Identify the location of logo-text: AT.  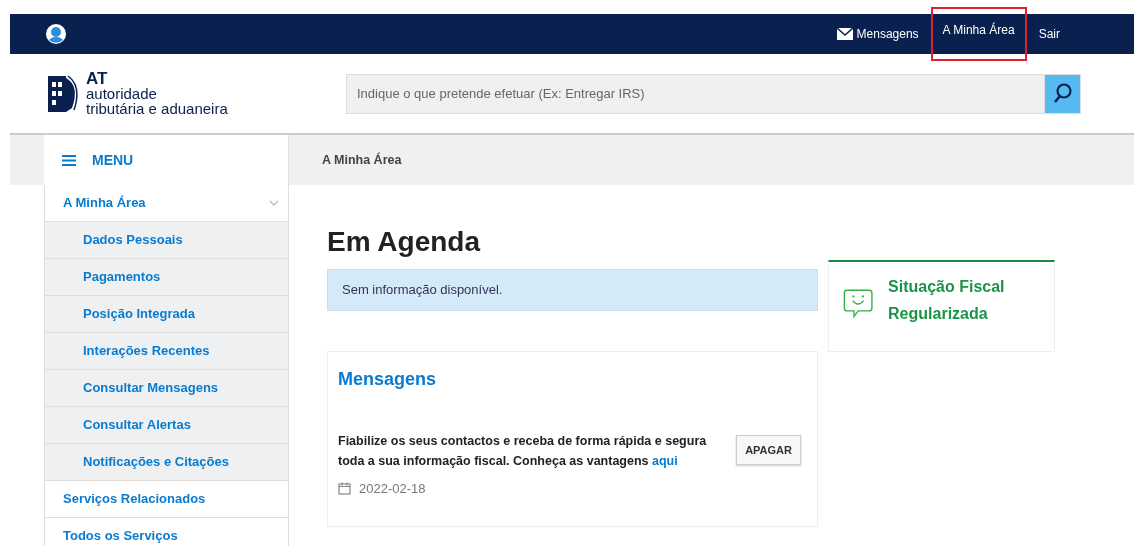
(97, 78).